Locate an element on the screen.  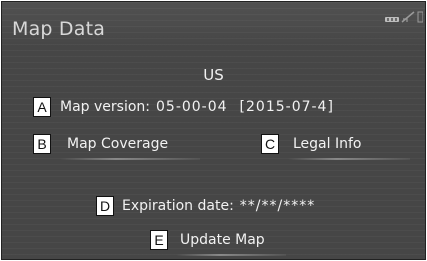
expiration-value: **/**/**** is located at coordinates (277, 206).